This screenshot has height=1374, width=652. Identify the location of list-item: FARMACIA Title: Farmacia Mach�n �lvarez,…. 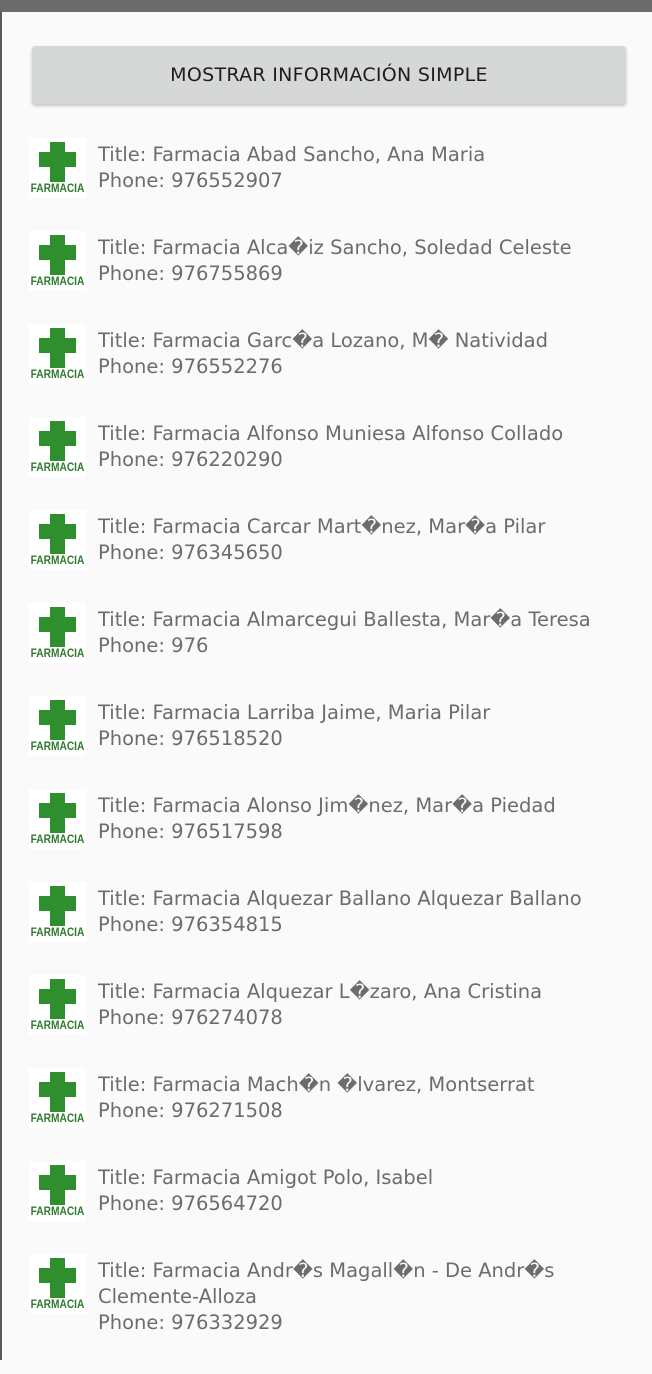
(326, 1114).